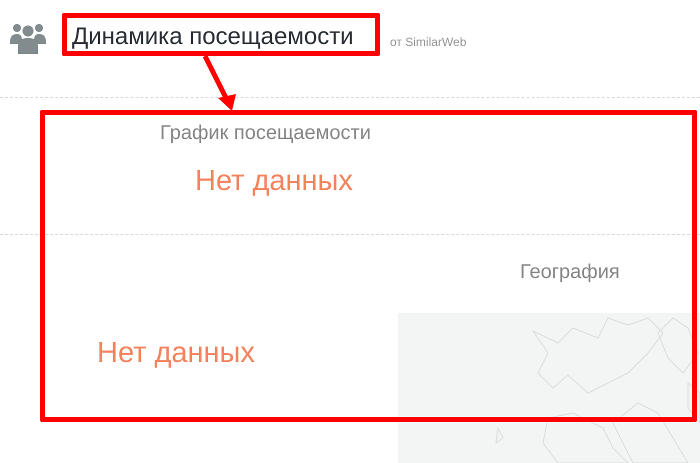  I want to click on page-title: Динамика посещаемости, so click(213, 37).